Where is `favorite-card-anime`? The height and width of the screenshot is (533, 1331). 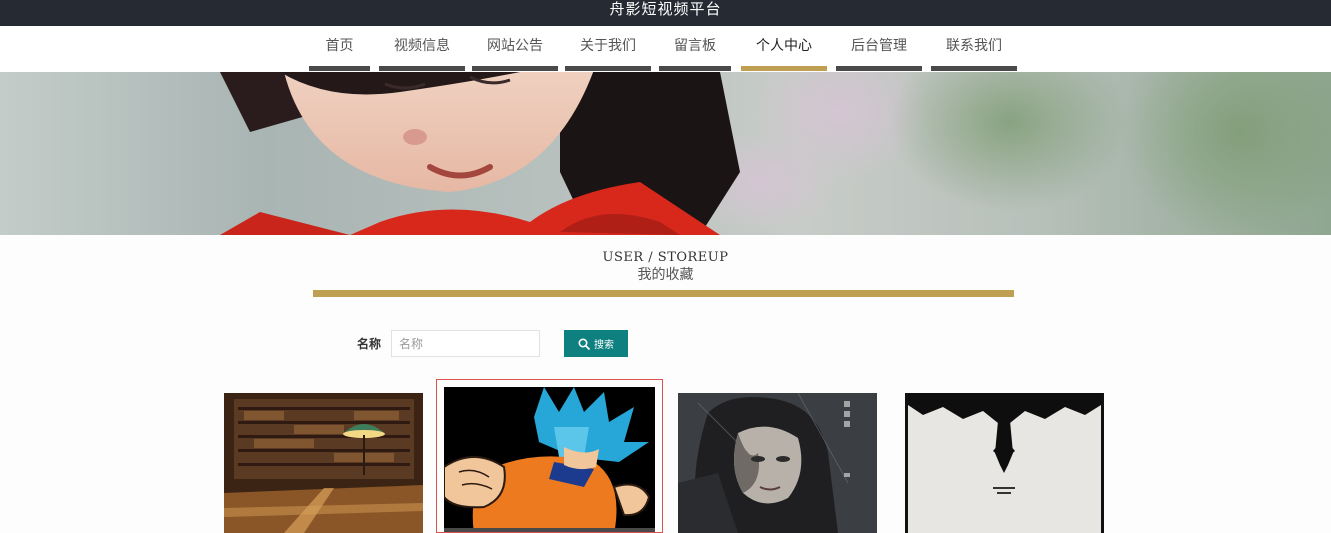 favorite-card-anime is located at coordinates (549, 456).